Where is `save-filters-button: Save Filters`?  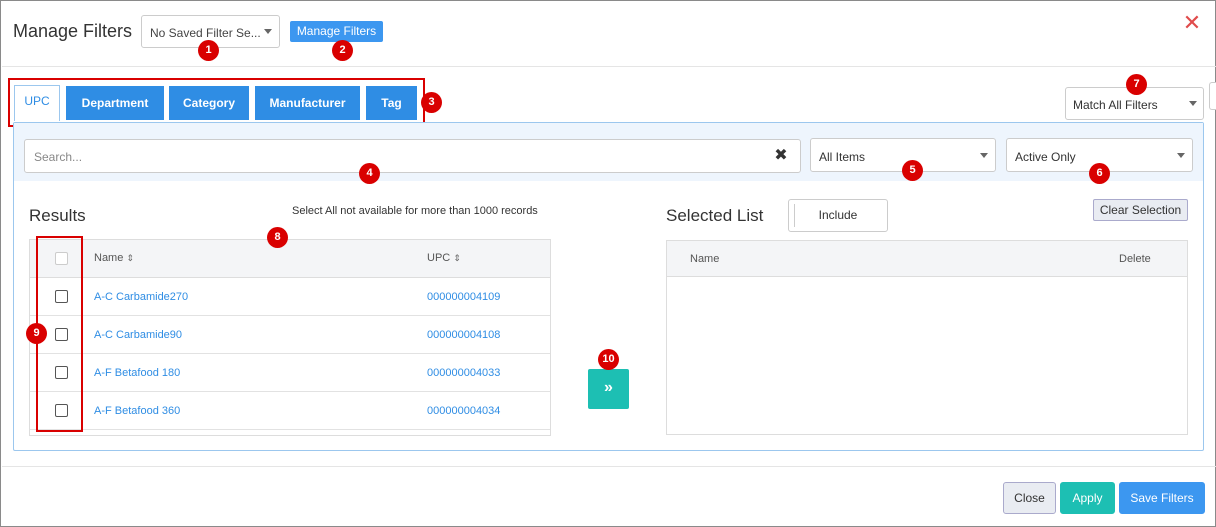 save-filters-button: Save Filters is located at coordinates (1162, 498).